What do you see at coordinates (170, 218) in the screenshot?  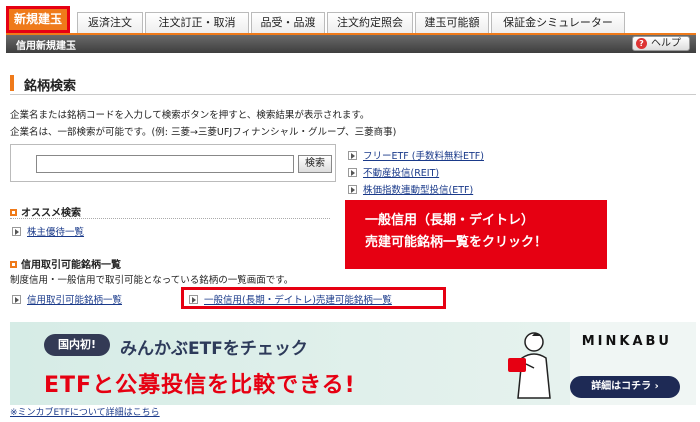 I see `divider` at bounding box center [170, 218].